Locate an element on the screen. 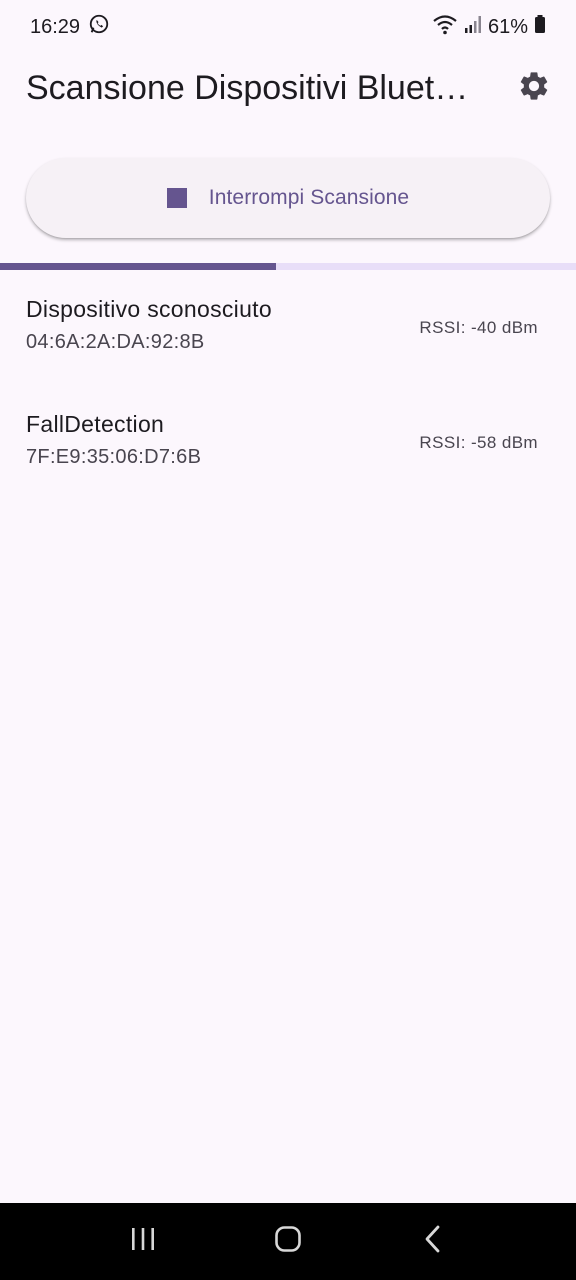  stop-icon is located at coordinates (176, 198).